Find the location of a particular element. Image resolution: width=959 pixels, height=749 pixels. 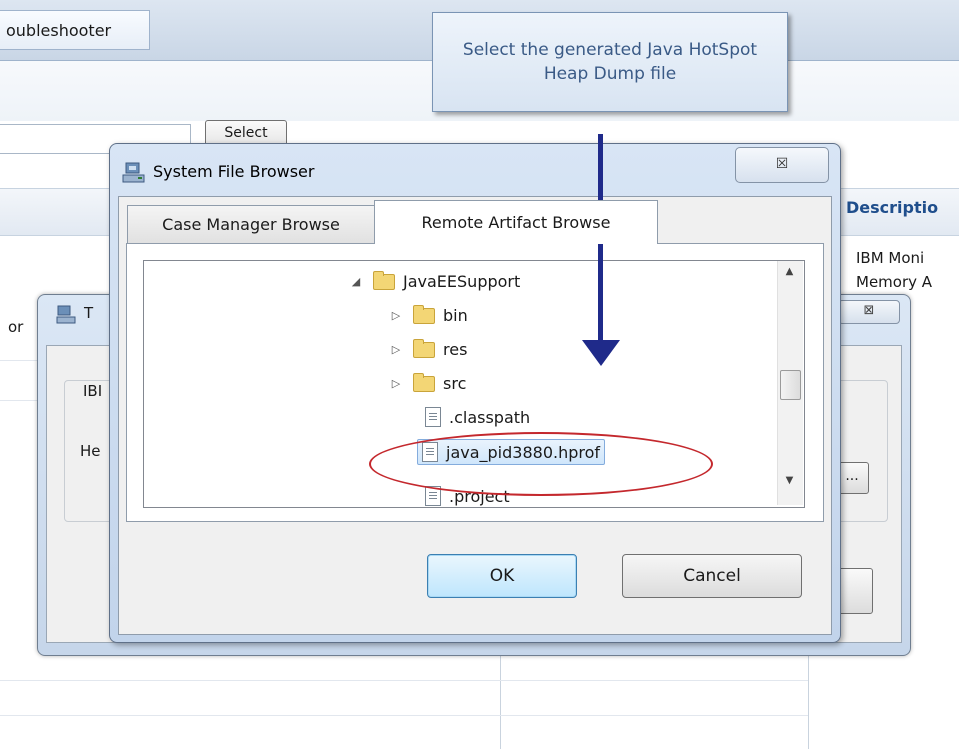

dialog-close-button: ☒ is located at coordinates (782, 165).